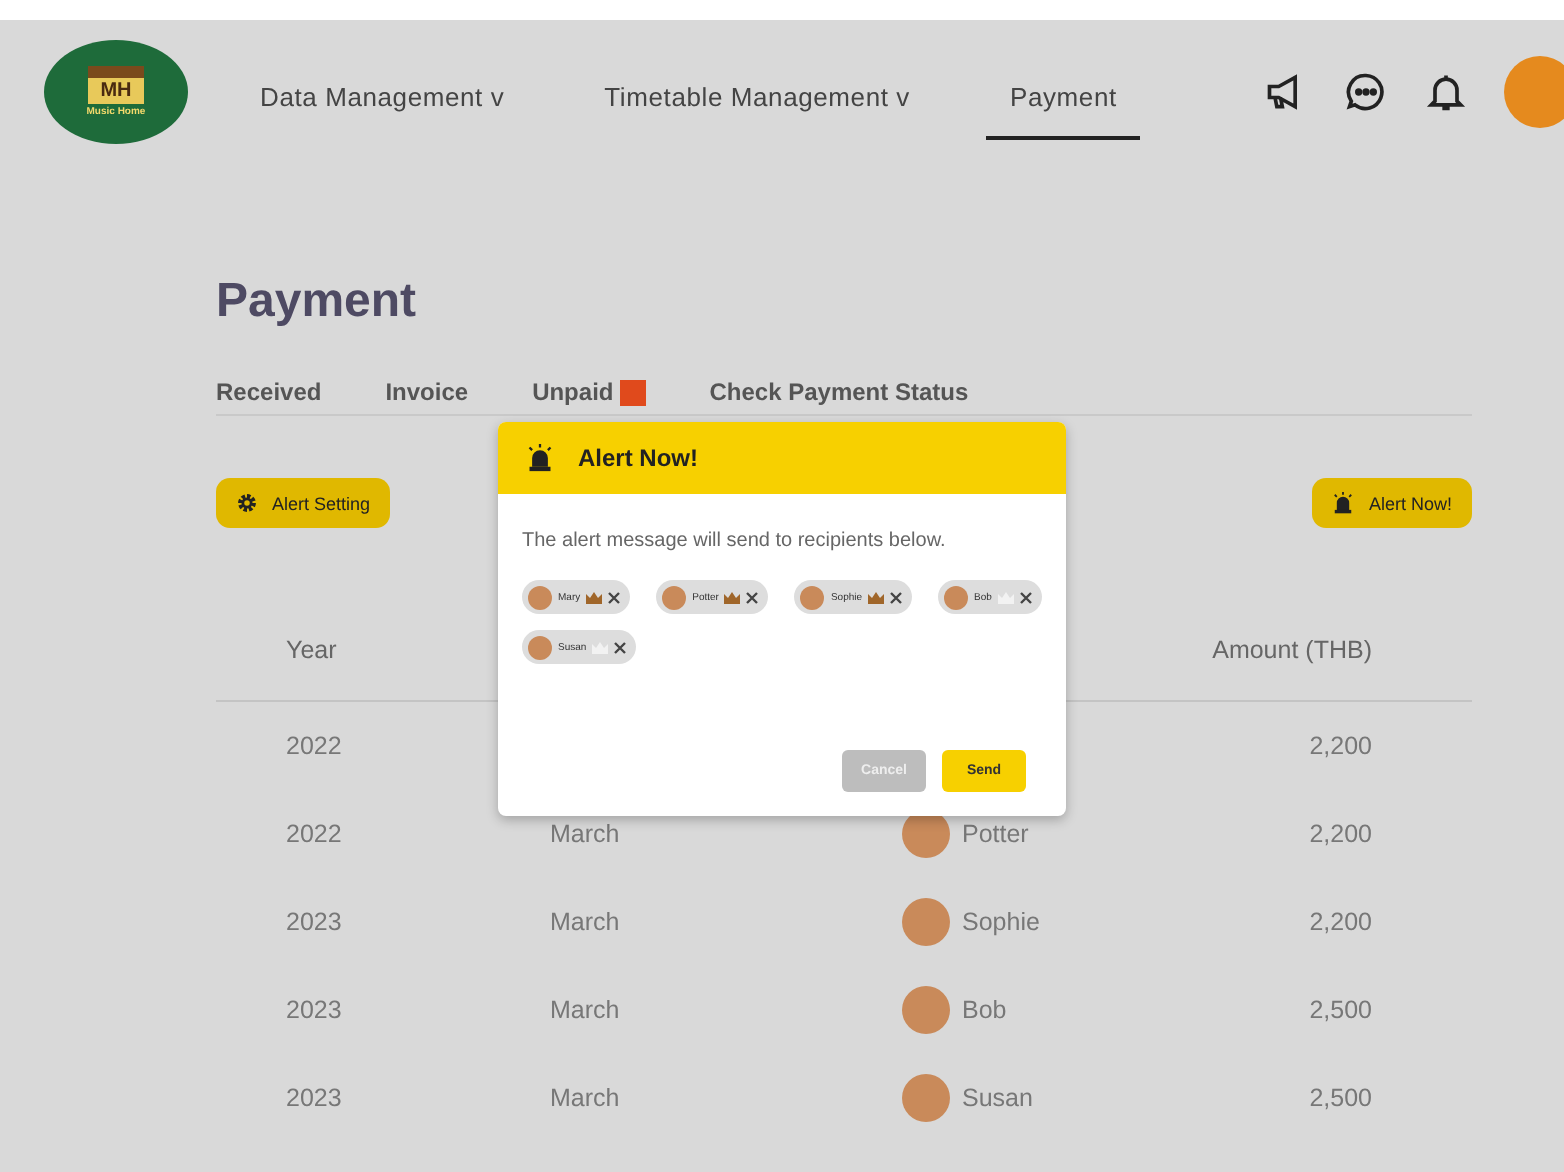 Image resolution: width=1564 pixels, height=1172 pixels. Describe the element at coordinates (269, 392) in the screenshot. I see `tab: Received` at that location.